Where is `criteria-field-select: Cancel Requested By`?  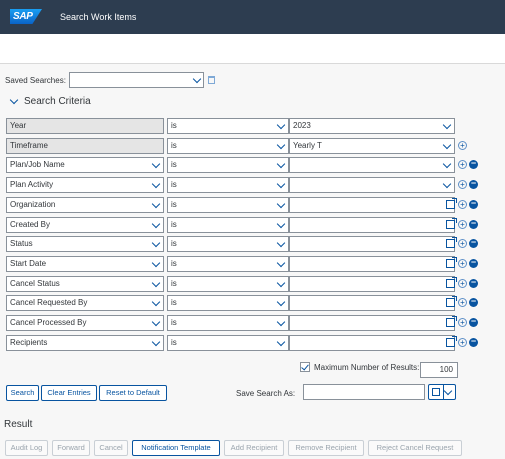 criteria-field-select: Cancel Requested By is located at coordinates (85, 303).